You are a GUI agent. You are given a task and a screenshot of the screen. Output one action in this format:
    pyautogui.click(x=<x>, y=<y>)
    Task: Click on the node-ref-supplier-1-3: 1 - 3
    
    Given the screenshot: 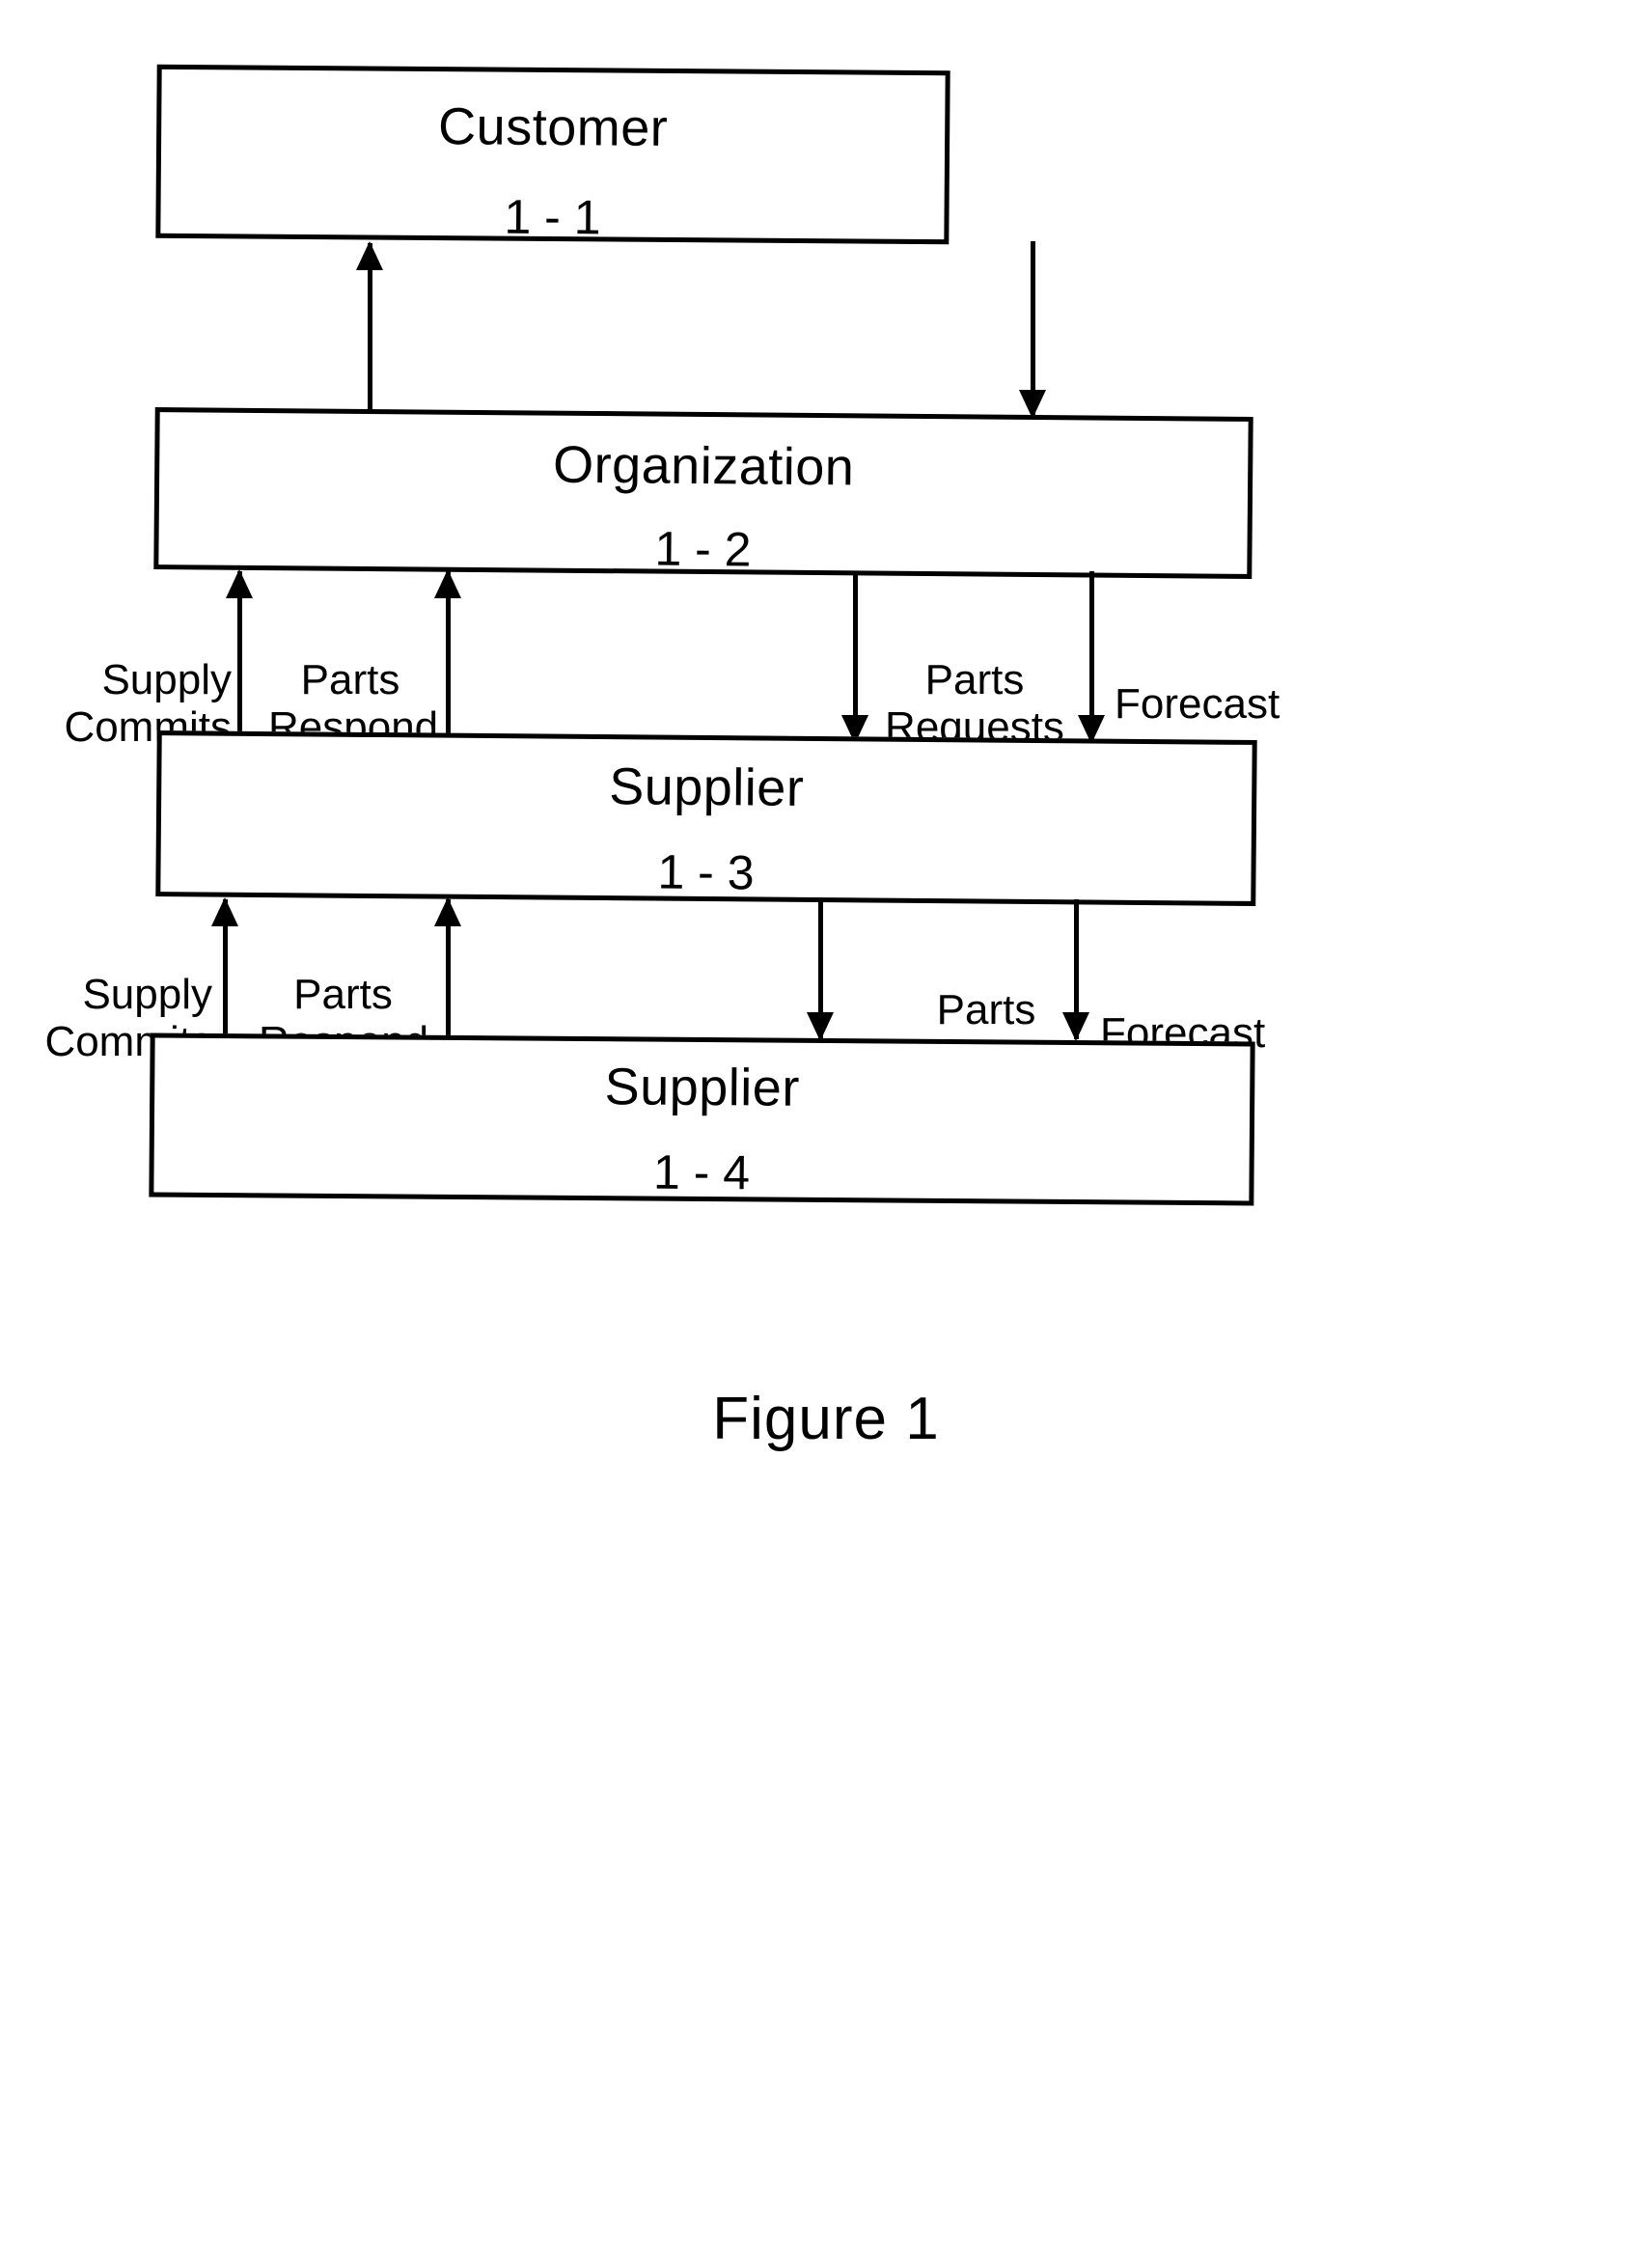 What is the action you would take?
    pyautogui.click(x=706, y=872)
    